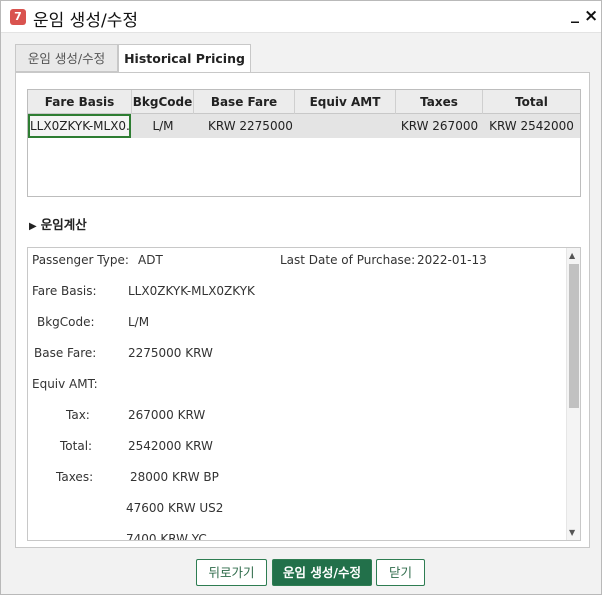 Image resolution: width=602 pixels, height=595 pixels. I want to click on tax-value: 267000 KRW, so click(167, 415).